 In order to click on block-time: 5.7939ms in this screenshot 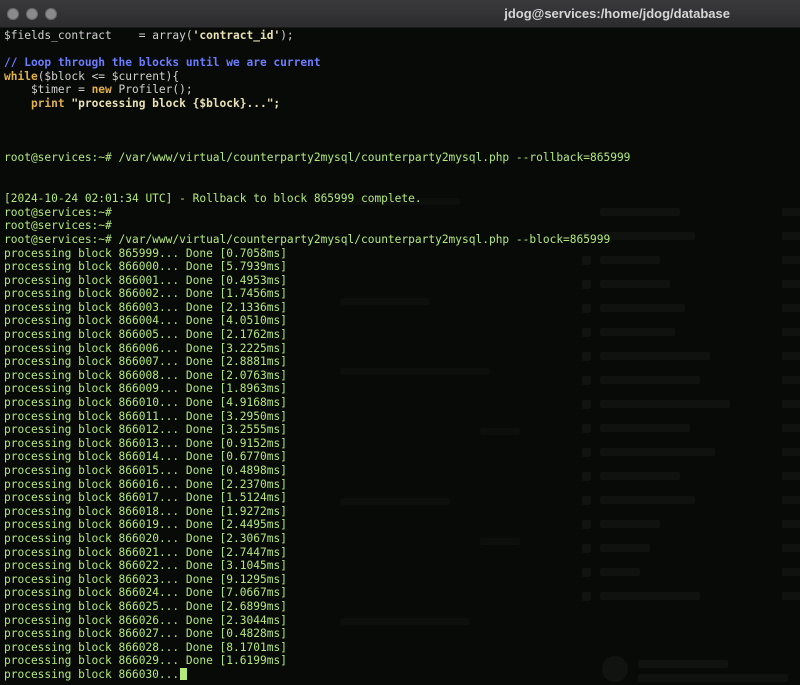, I will do `click(253, 267)`.